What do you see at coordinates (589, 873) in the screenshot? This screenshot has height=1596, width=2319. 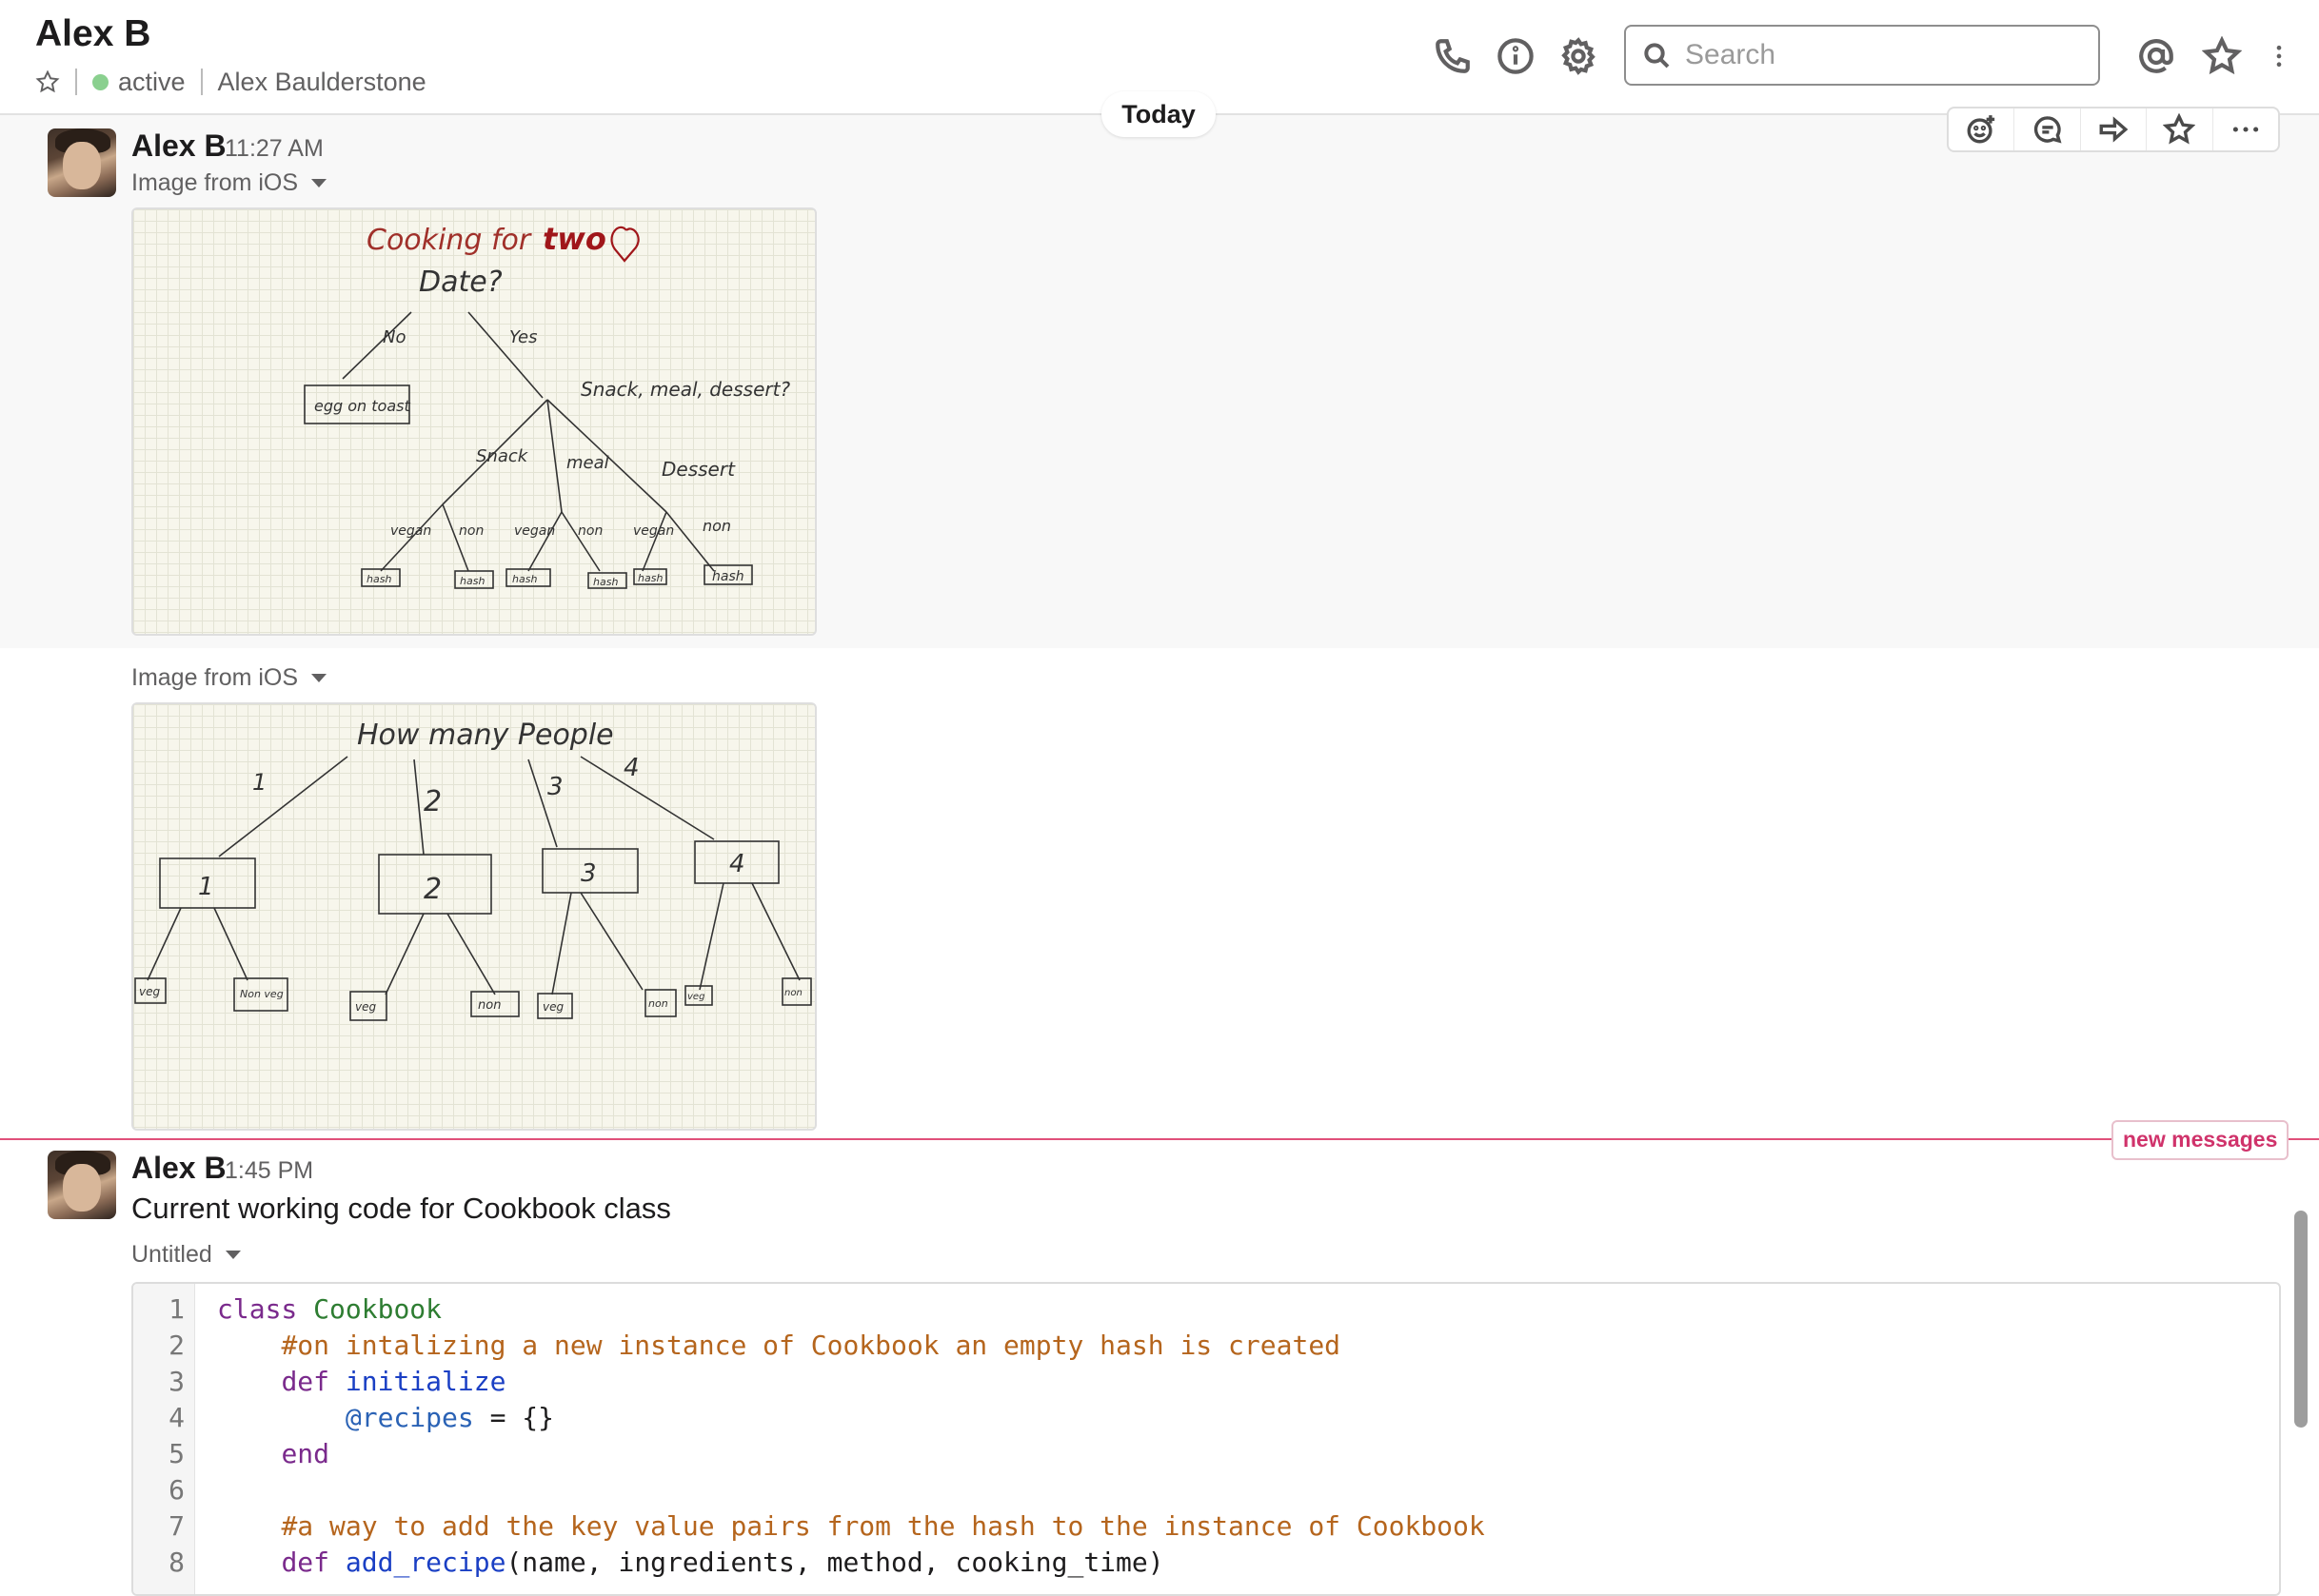 I see `node-label: 3` at bounding box center [589, 873].